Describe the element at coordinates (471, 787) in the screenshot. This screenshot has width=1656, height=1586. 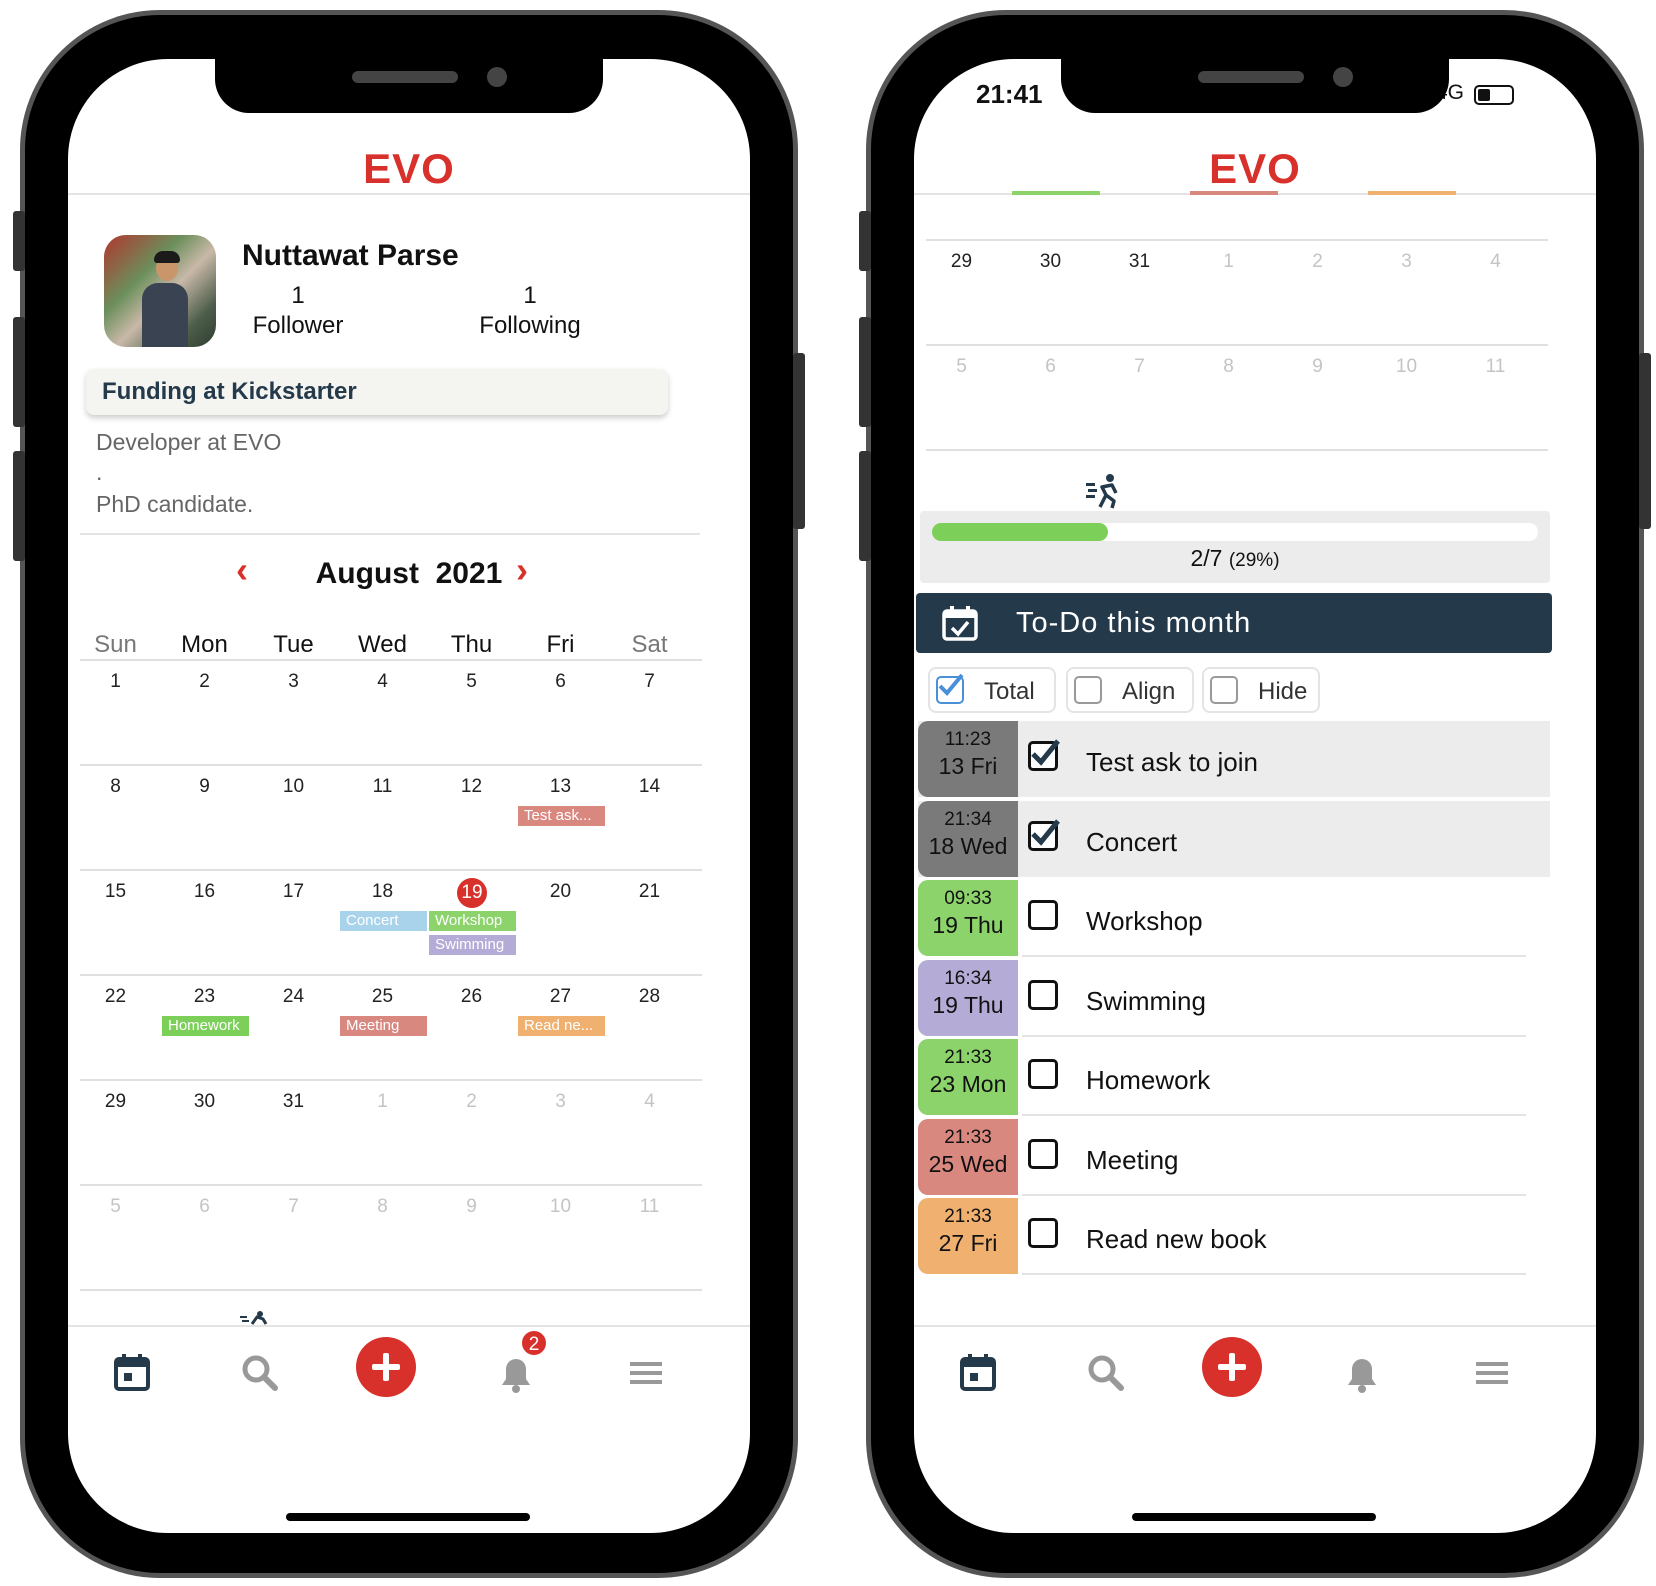
I see `calendar-day: 12` at that location.